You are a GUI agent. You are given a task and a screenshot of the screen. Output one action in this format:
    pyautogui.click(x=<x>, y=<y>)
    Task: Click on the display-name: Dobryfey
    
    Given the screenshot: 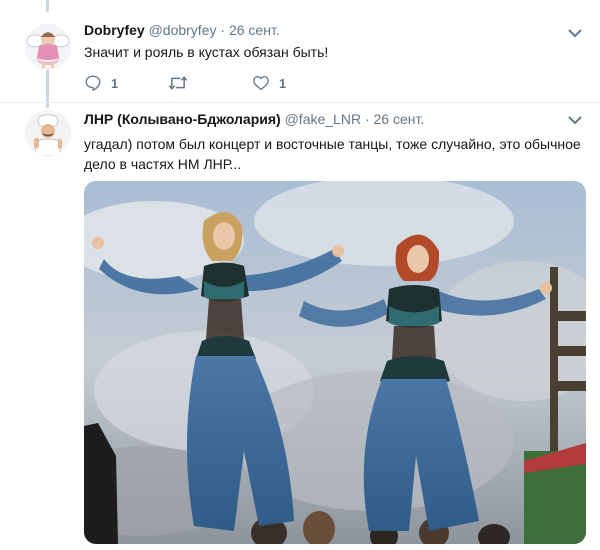 What is the action you would take?
    pyautogui.click(x=114, y=30)
    